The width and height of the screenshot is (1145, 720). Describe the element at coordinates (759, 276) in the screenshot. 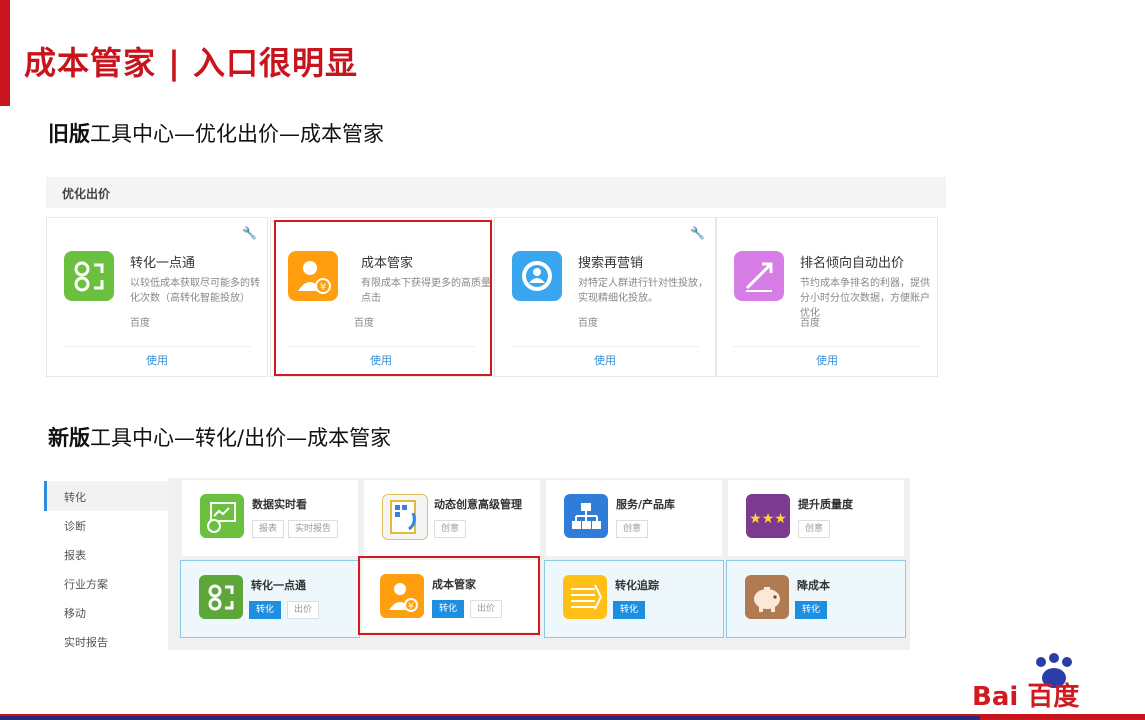

I see `ranking-icon` at that location.